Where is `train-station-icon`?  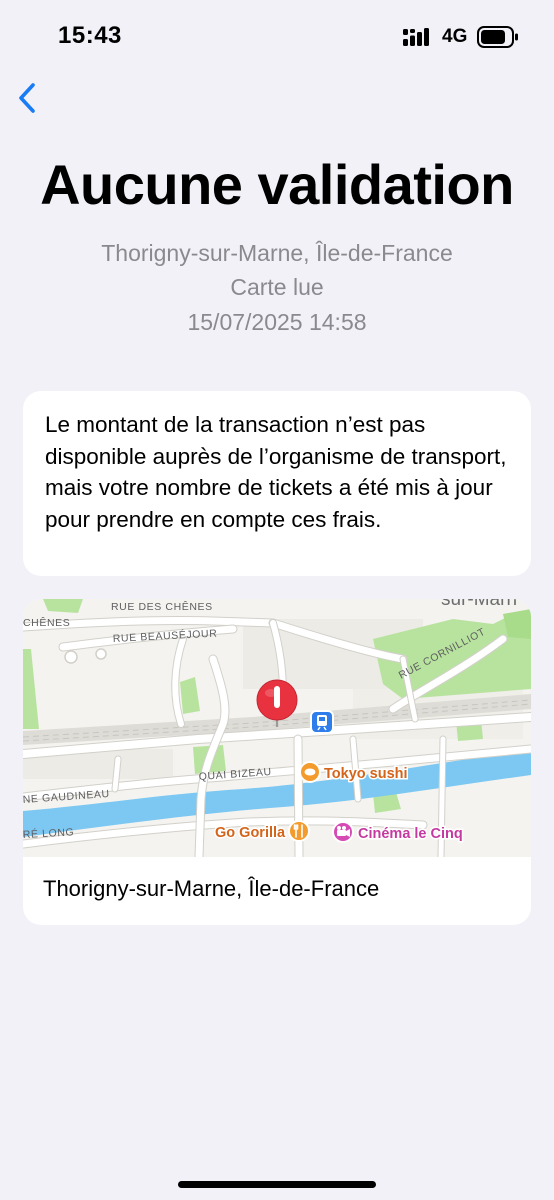
train-station-icon is located at coordinates (322, 722).